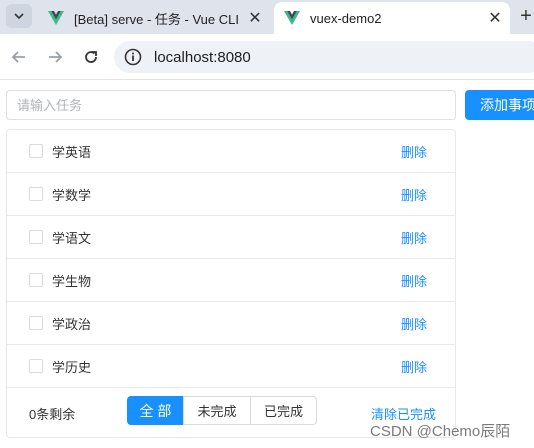 This screenshot has width=534, height=448. I want to click on chevron-down-icon, so click(19, 16).